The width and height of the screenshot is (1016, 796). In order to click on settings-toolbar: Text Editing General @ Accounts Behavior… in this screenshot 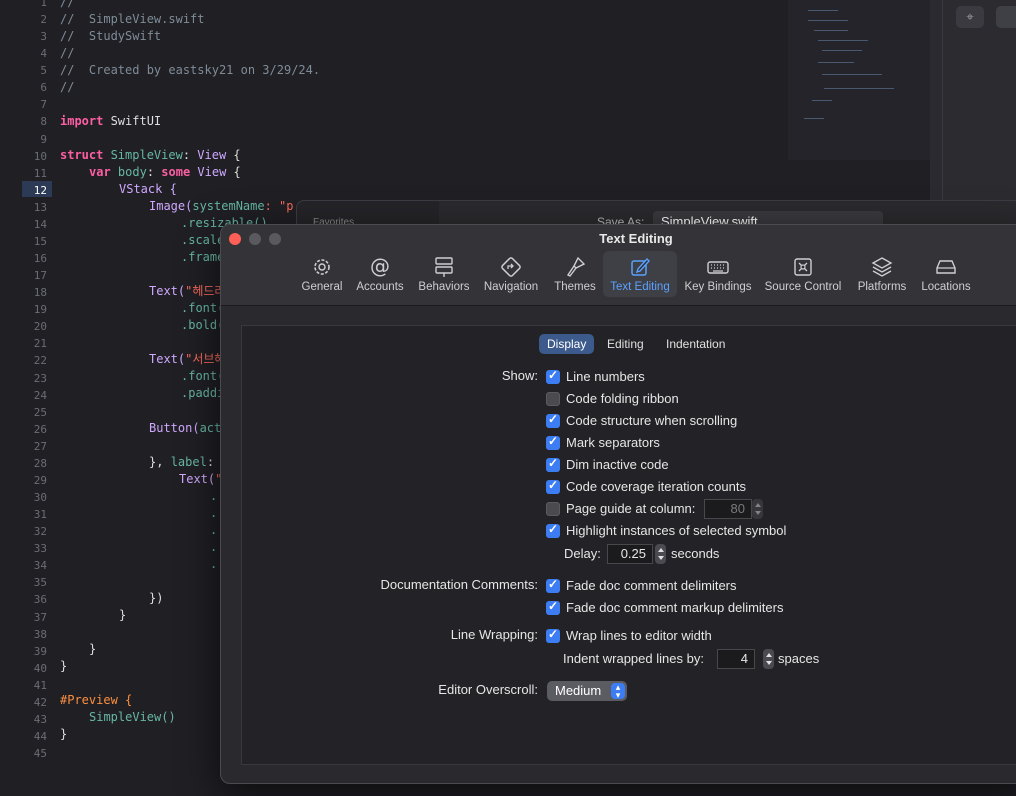, I will do `click(618, 265)`.